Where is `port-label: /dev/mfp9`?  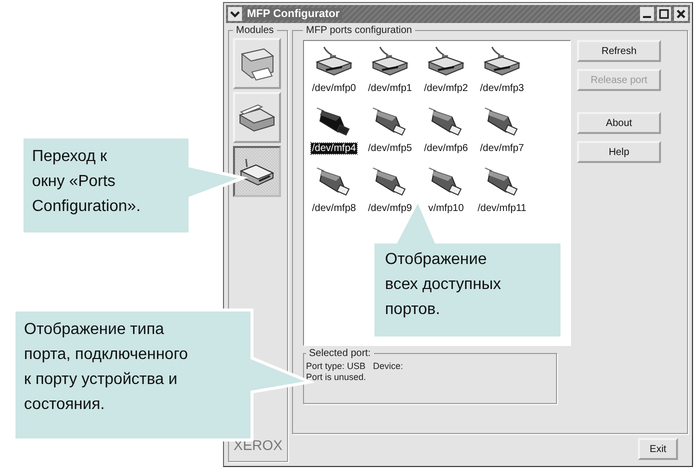
port-label: /dev/mfp9 is located at coordinates (390, 208).